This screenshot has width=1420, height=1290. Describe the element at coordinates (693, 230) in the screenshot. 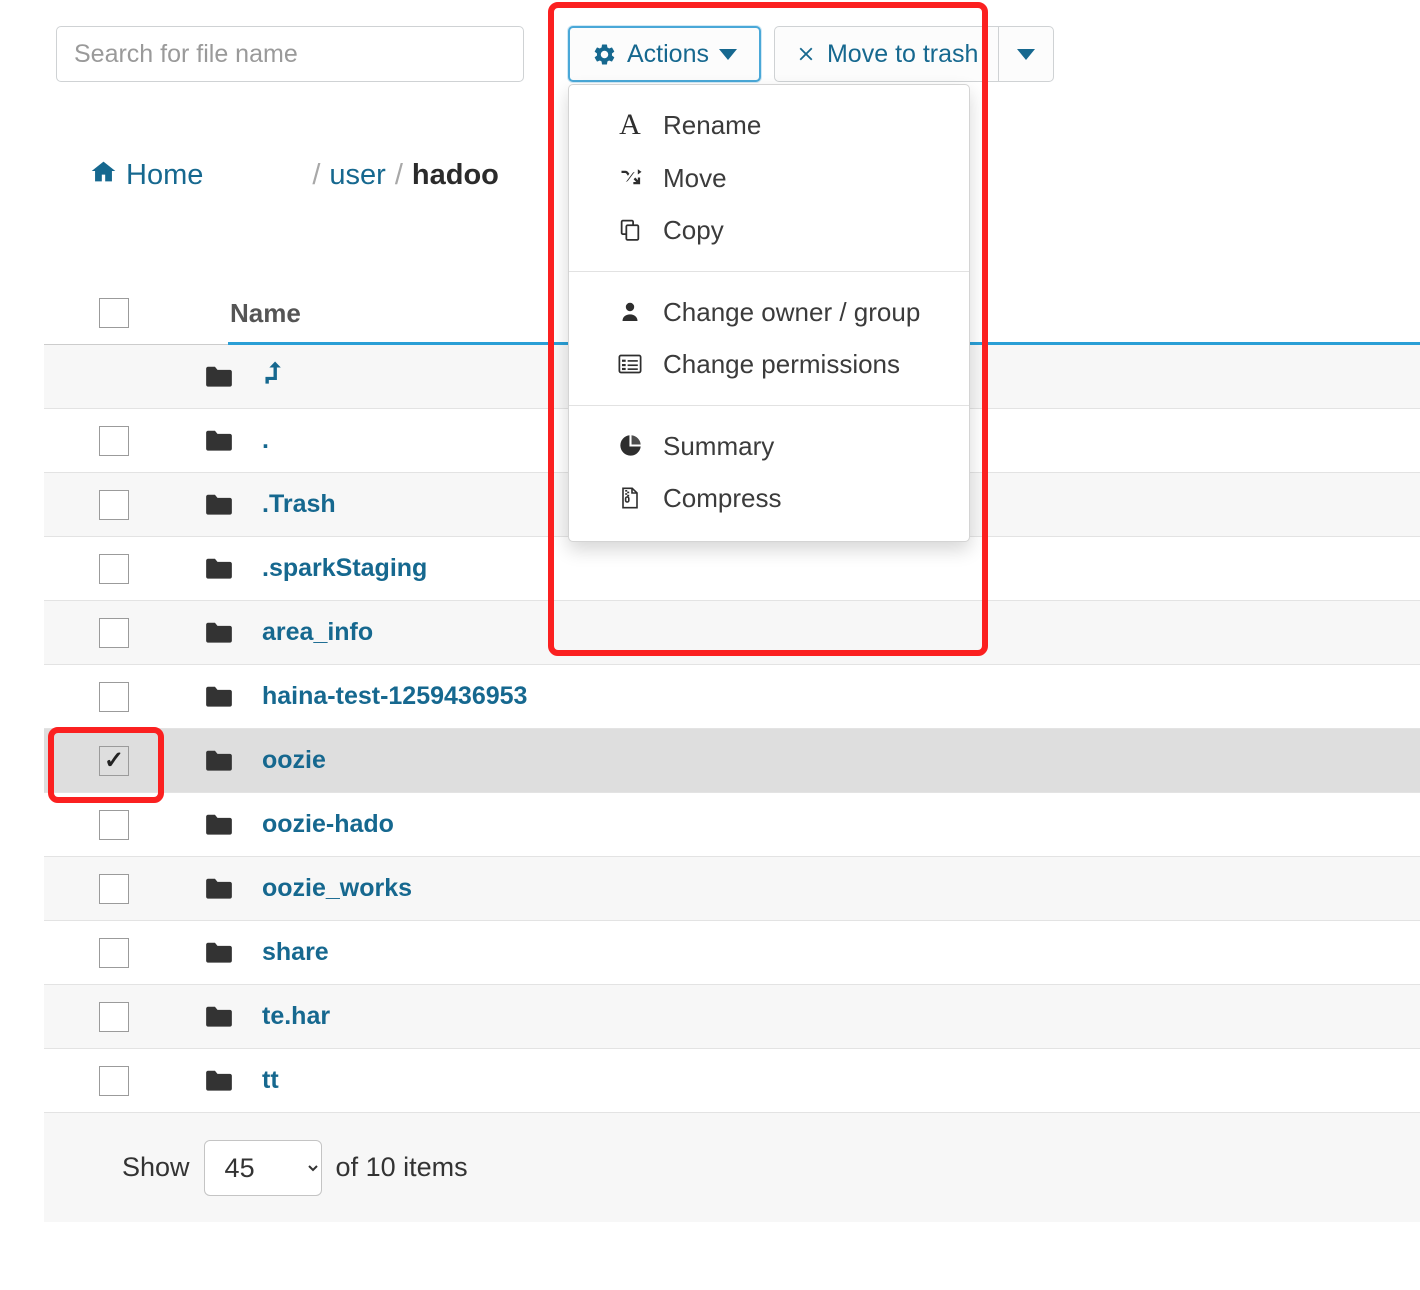

I see `menu-item-label: Copy` at that location.